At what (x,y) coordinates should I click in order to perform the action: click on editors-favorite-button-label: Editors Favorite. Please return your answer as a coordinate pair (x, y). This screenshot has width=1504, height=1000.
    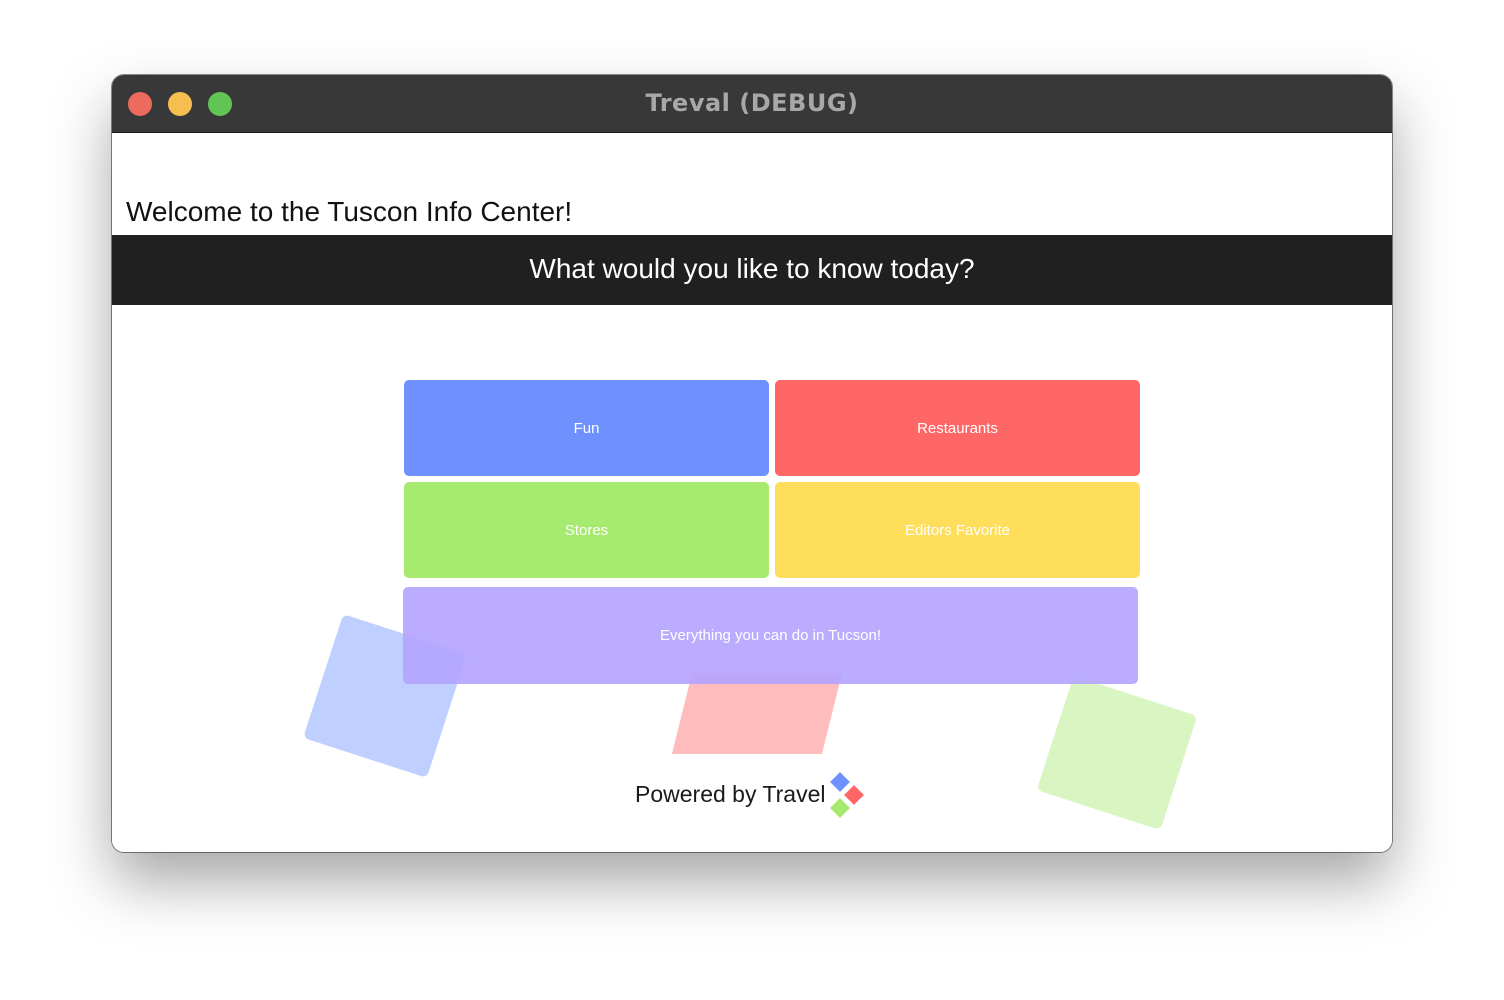
    Looking at the image, I should click on (957, 530).